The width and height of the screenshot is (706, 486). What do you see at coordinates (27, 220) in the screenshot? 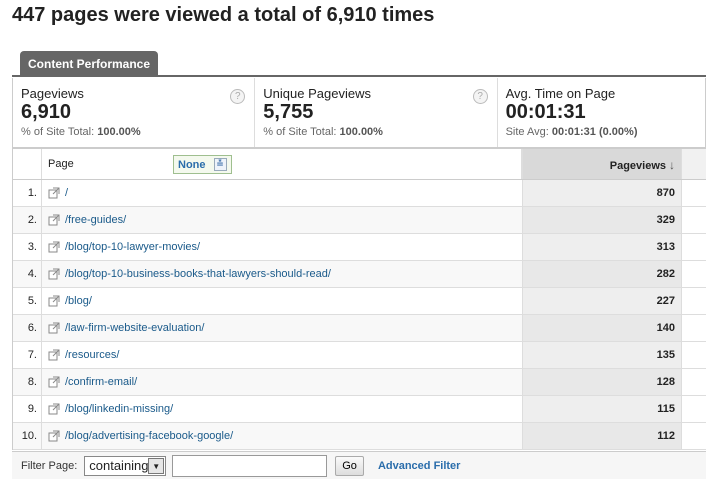
I see `row-index: 2.` at bounding box center [27, 220].